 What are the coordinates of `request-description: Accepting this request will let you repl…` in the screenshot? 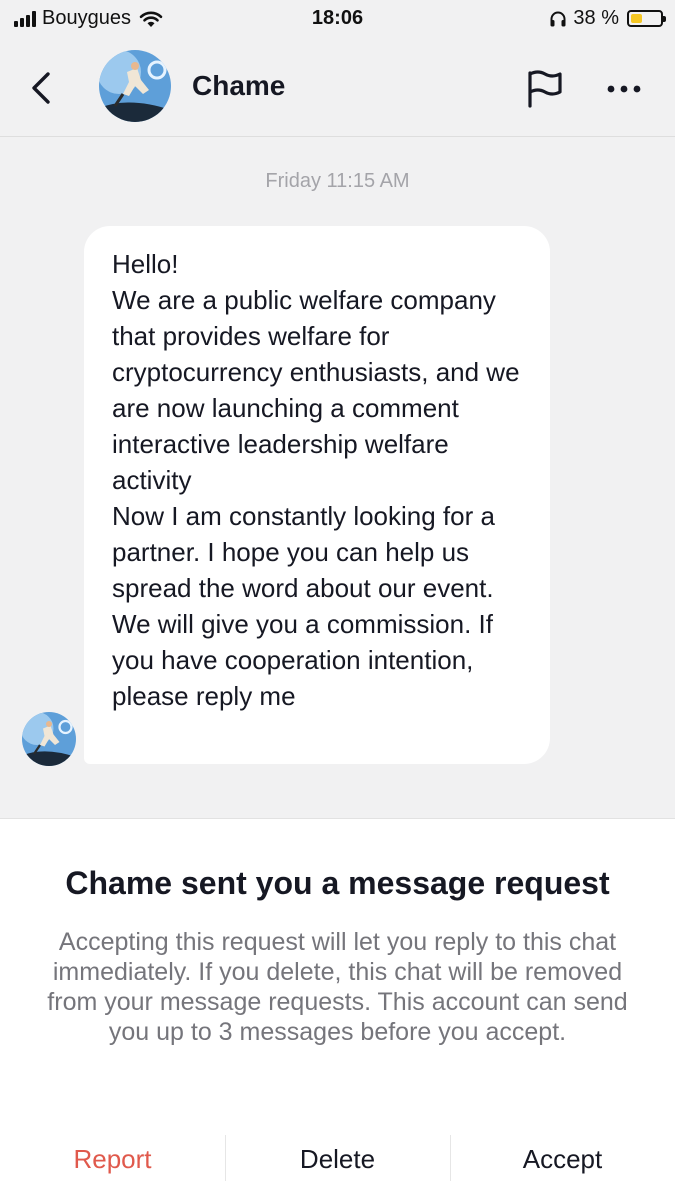 It's located at (337, 987).